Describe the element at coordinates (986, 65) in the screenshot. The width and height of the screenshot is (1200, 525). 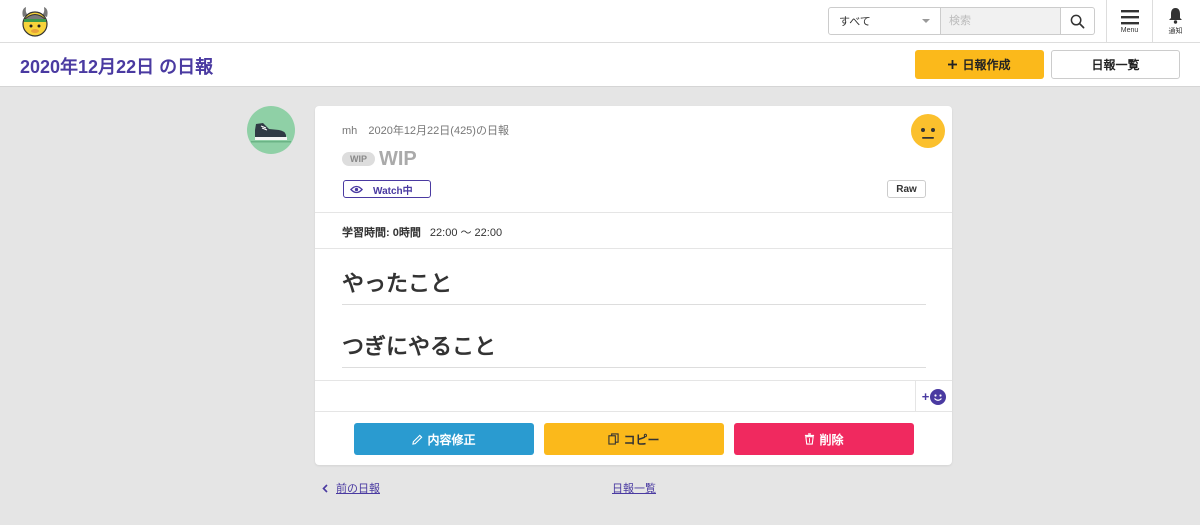
I see `create-report-label: 日報作成` at that location.